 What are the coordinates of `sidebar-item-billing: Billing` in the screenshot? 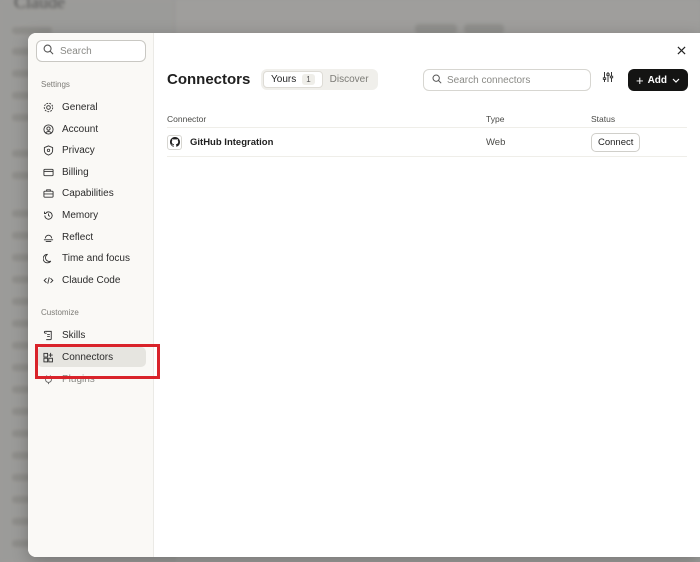 It's located at (91, 172).